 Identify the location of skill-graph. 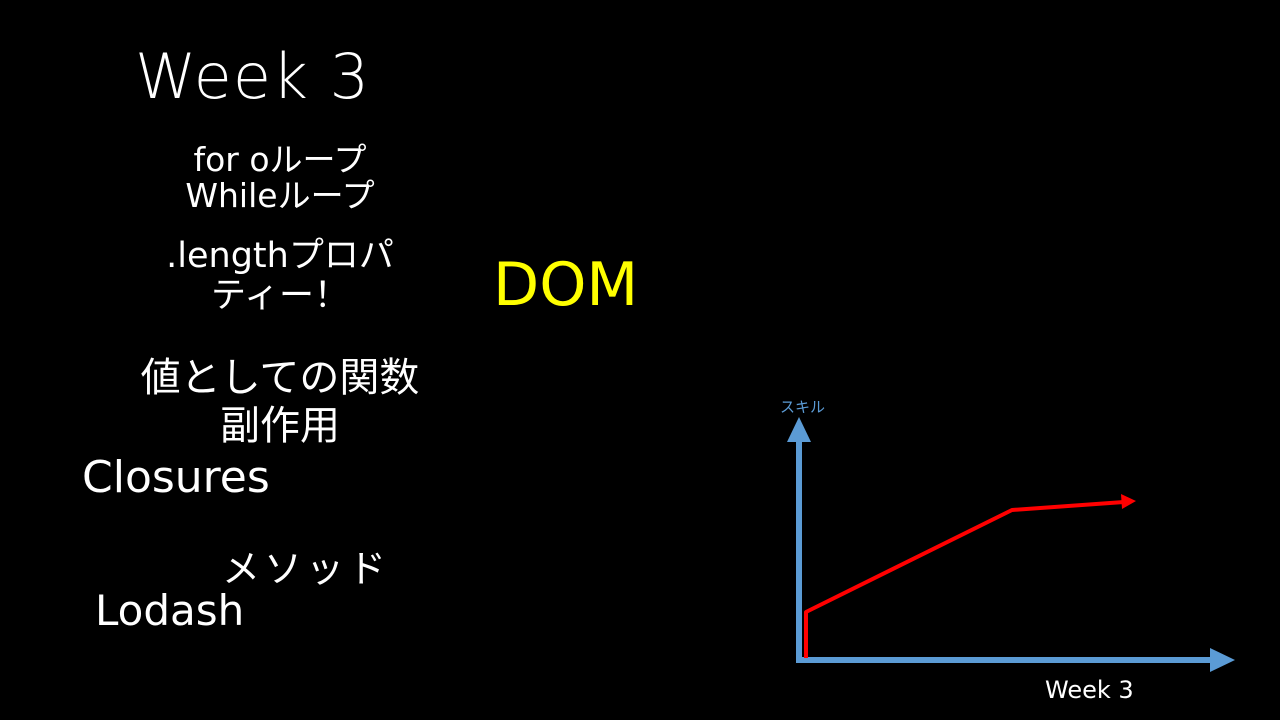
(1011, 544).